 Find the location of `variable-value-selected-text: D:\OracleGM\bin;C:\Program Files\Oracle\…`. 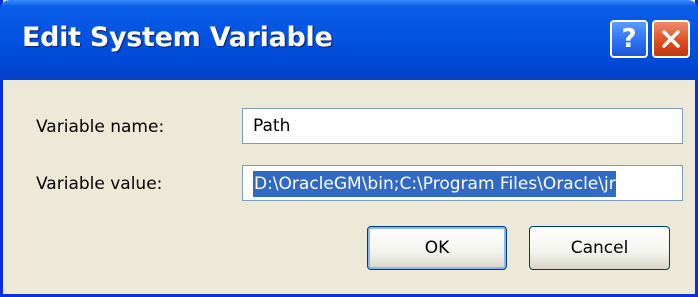

variable-value-selected-text: D:\OracleGM\bin;C:\Program Files\Oracle\… is located at coordinates (434, 184).